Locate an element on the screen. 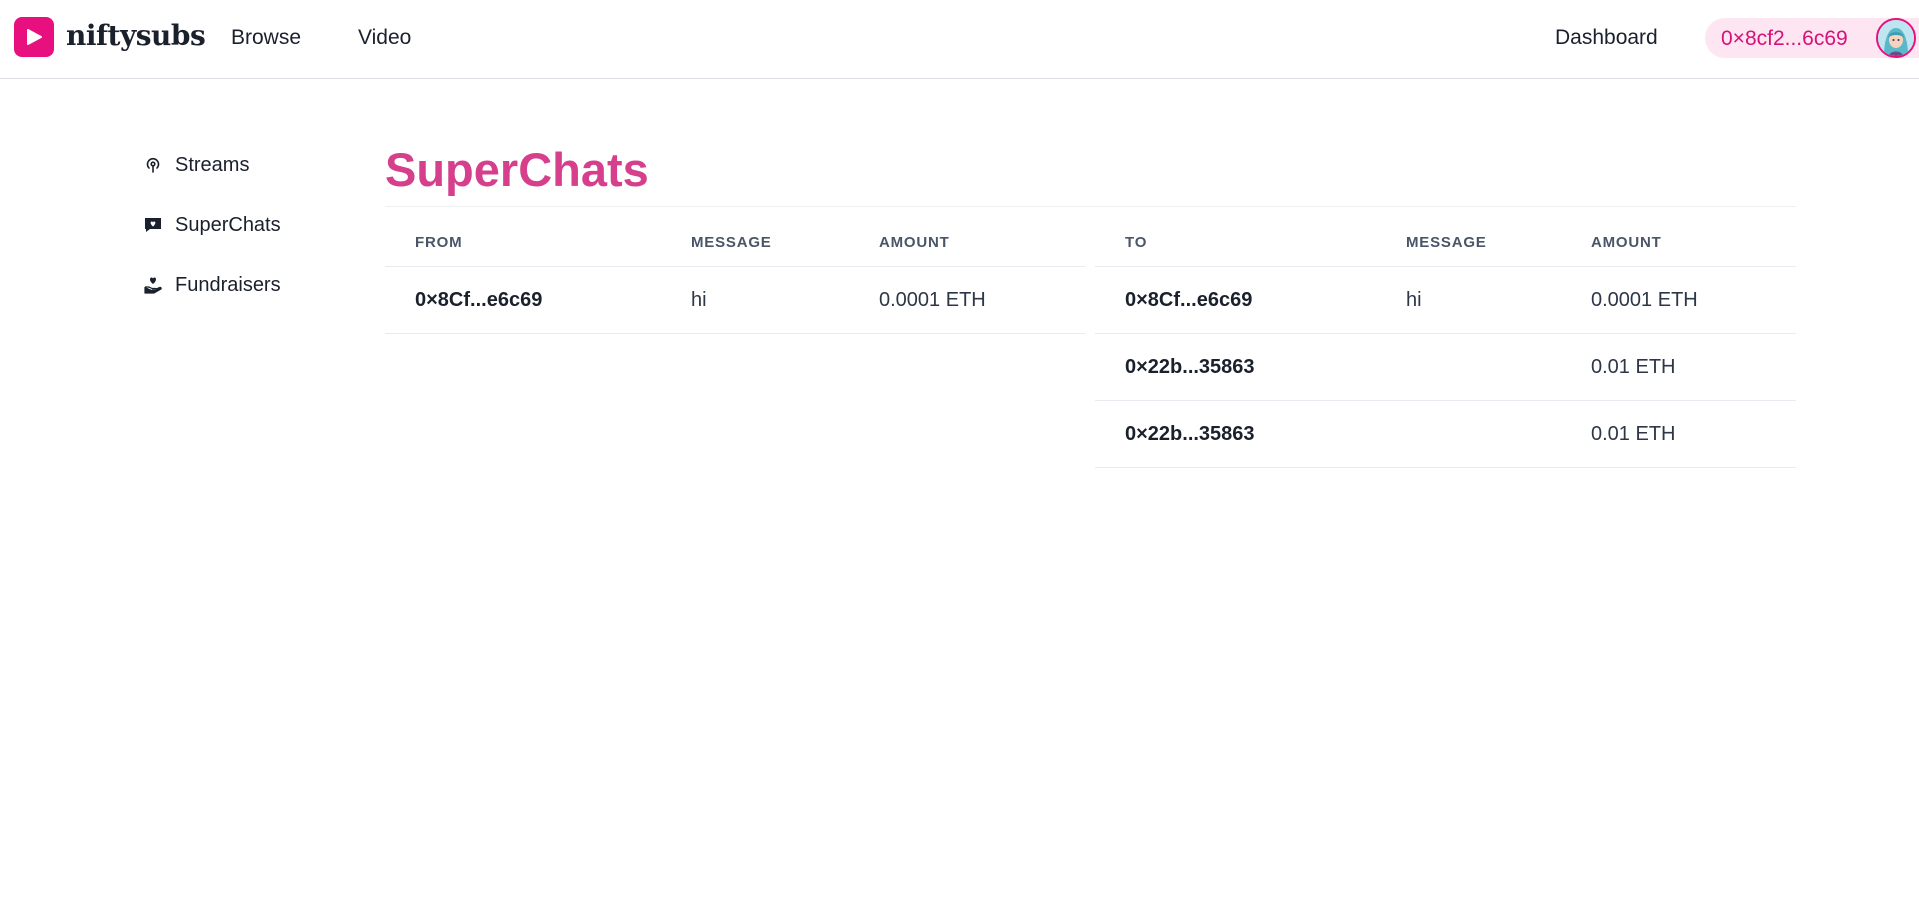 This screenshot has height=898, width=1919. brand-name: niftysubs is located at coordinates (136, 35).